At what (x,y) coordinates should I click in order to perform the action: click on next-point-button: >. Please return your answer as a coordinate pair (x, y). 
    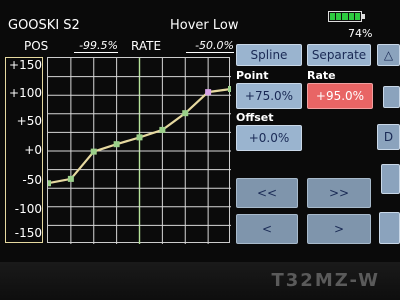
    Looking at the image, I should click on (339, 229).